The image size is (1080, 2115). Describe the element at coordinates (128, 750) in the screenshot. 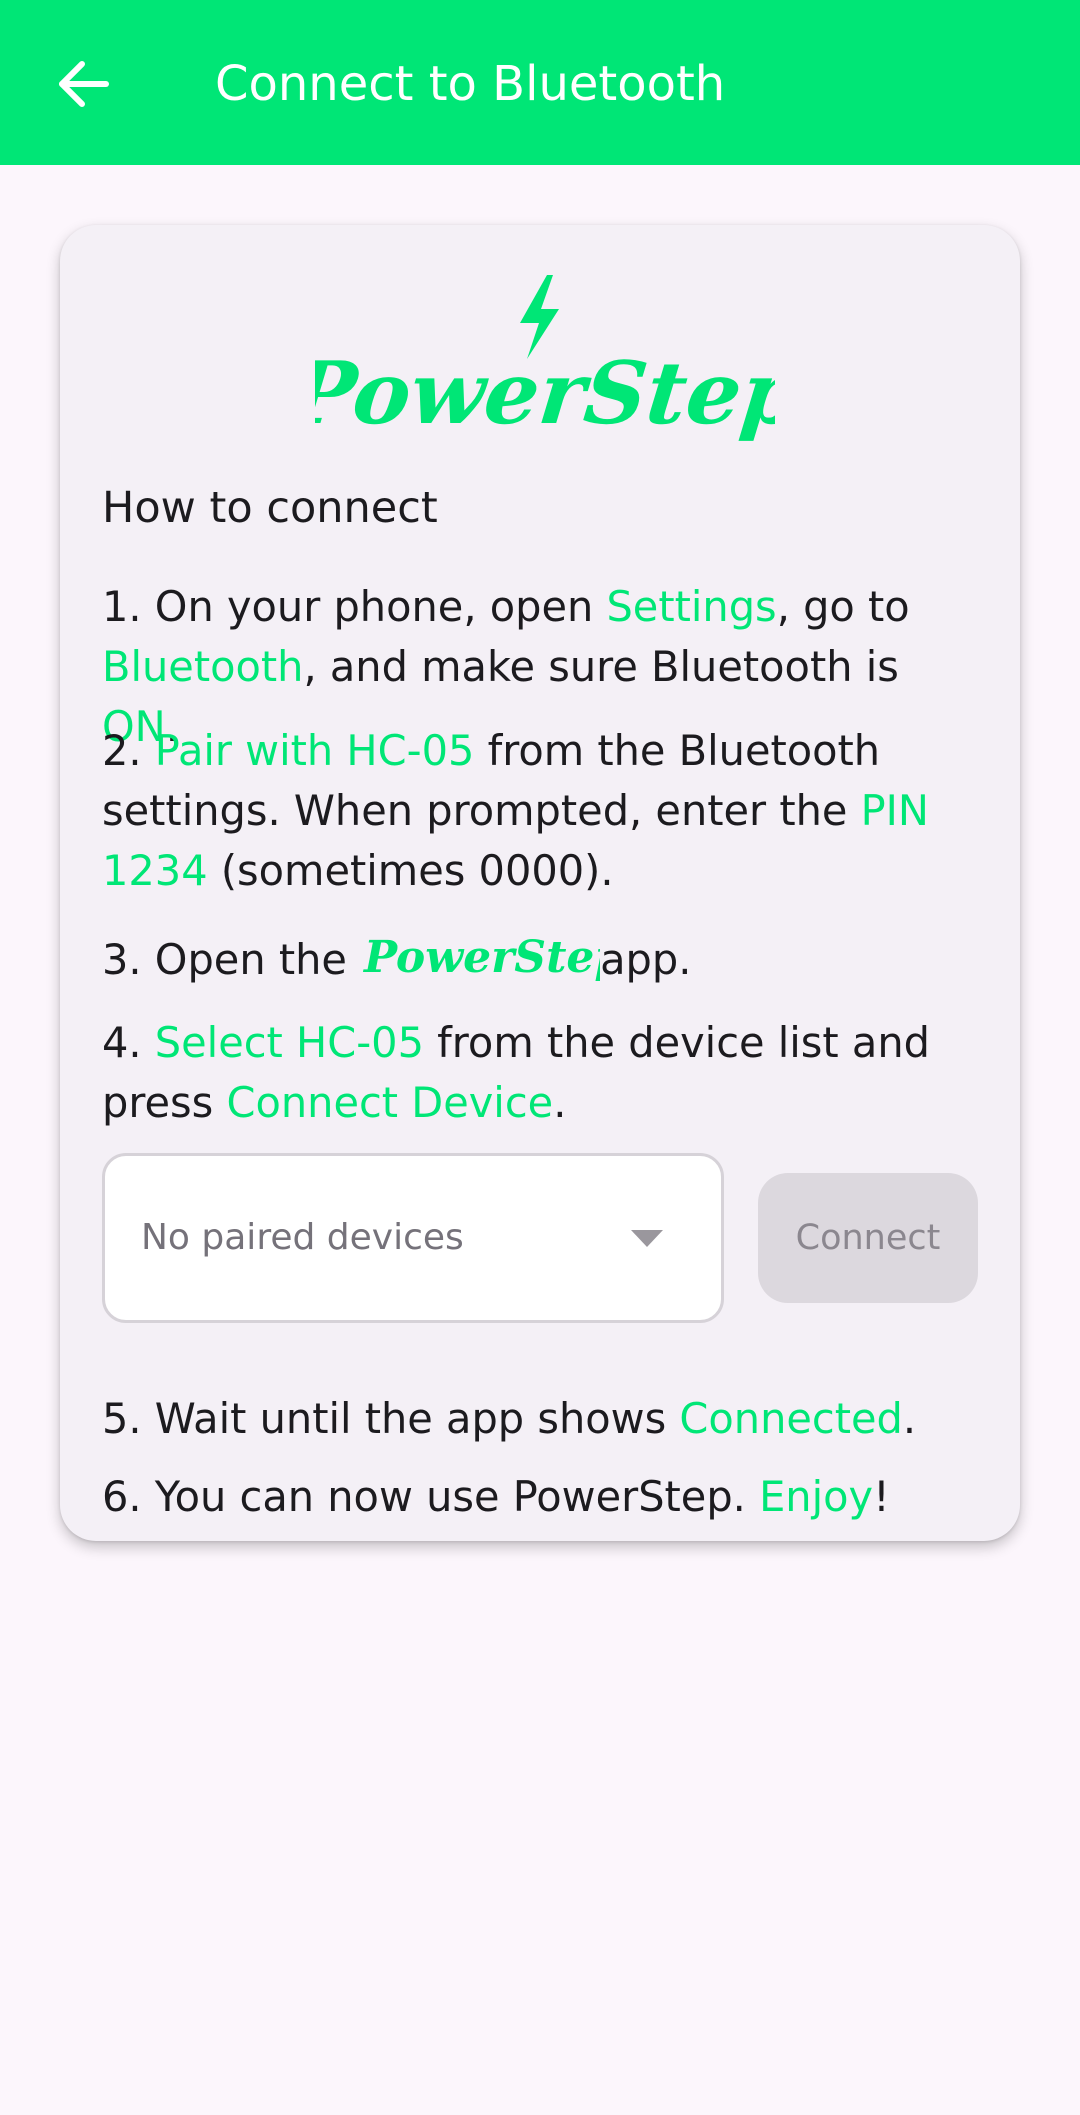

I see `step-text: 2.` at that location.